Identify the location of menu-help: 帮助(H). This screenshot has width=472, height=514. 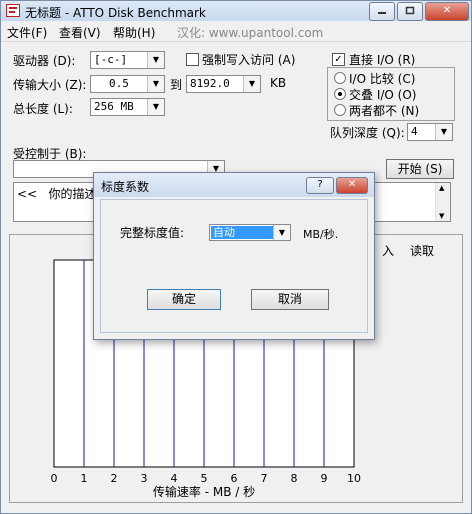
(134, 32).